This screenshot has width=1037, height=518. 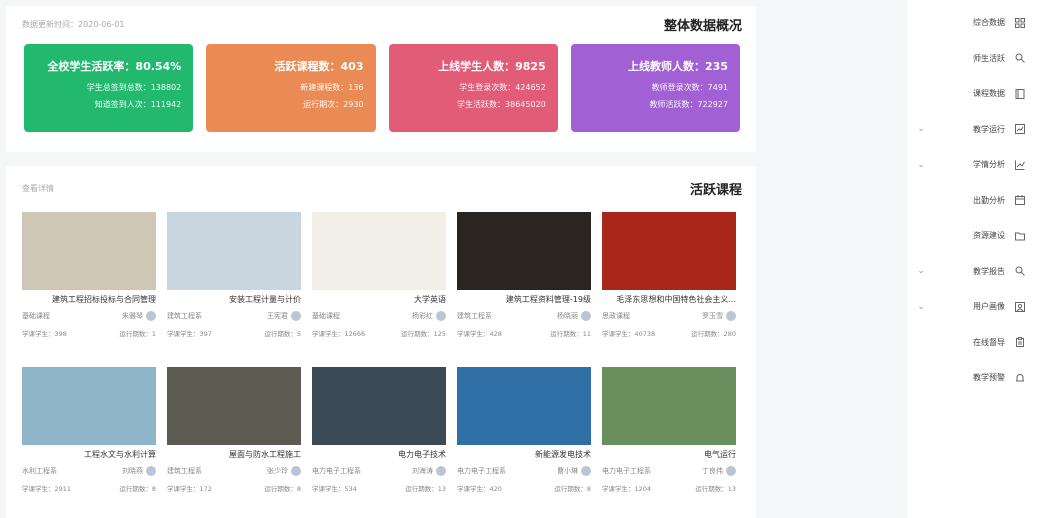 What do you see at coordinates (712, 471) in the screenshot?
I see `teacher-name: 丁良伟` at bounding box center [712, 471].